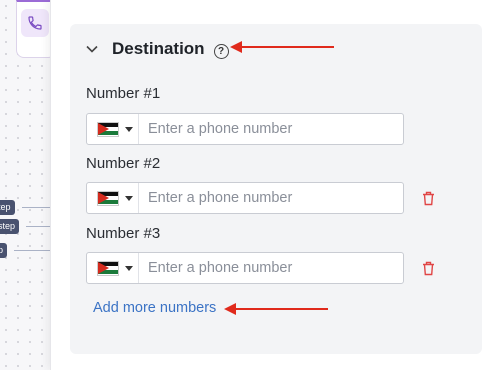 The height and width of the screenshot is (370, 500). What do you see at coordinates (10, 226) in the screenshot?
I see `step-tag: step` at bounding box center [10, 226].